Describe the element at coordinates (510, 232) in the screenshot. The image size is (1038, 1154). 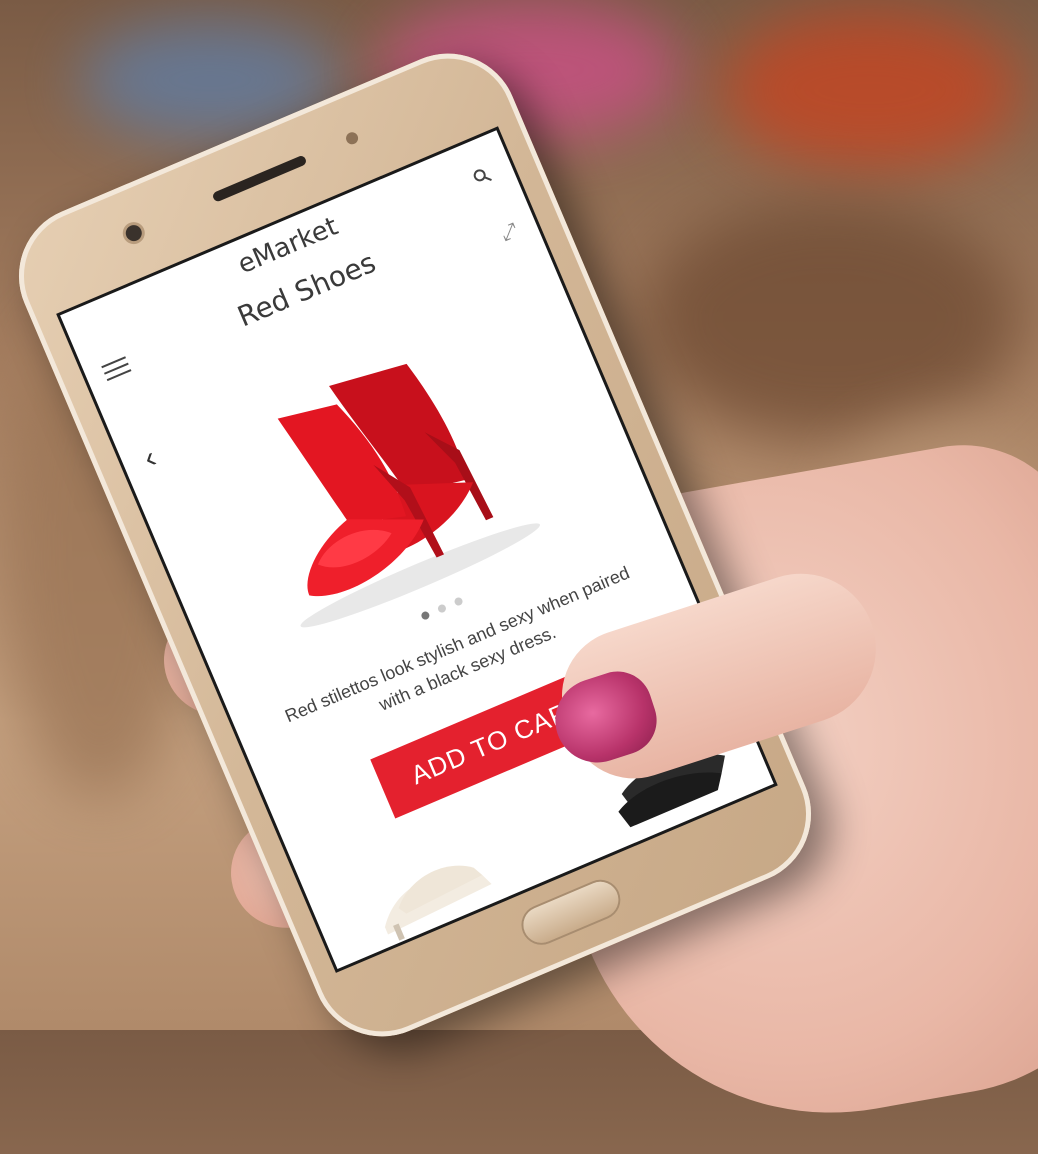
I see `expand-icon: ⤢` at that location.